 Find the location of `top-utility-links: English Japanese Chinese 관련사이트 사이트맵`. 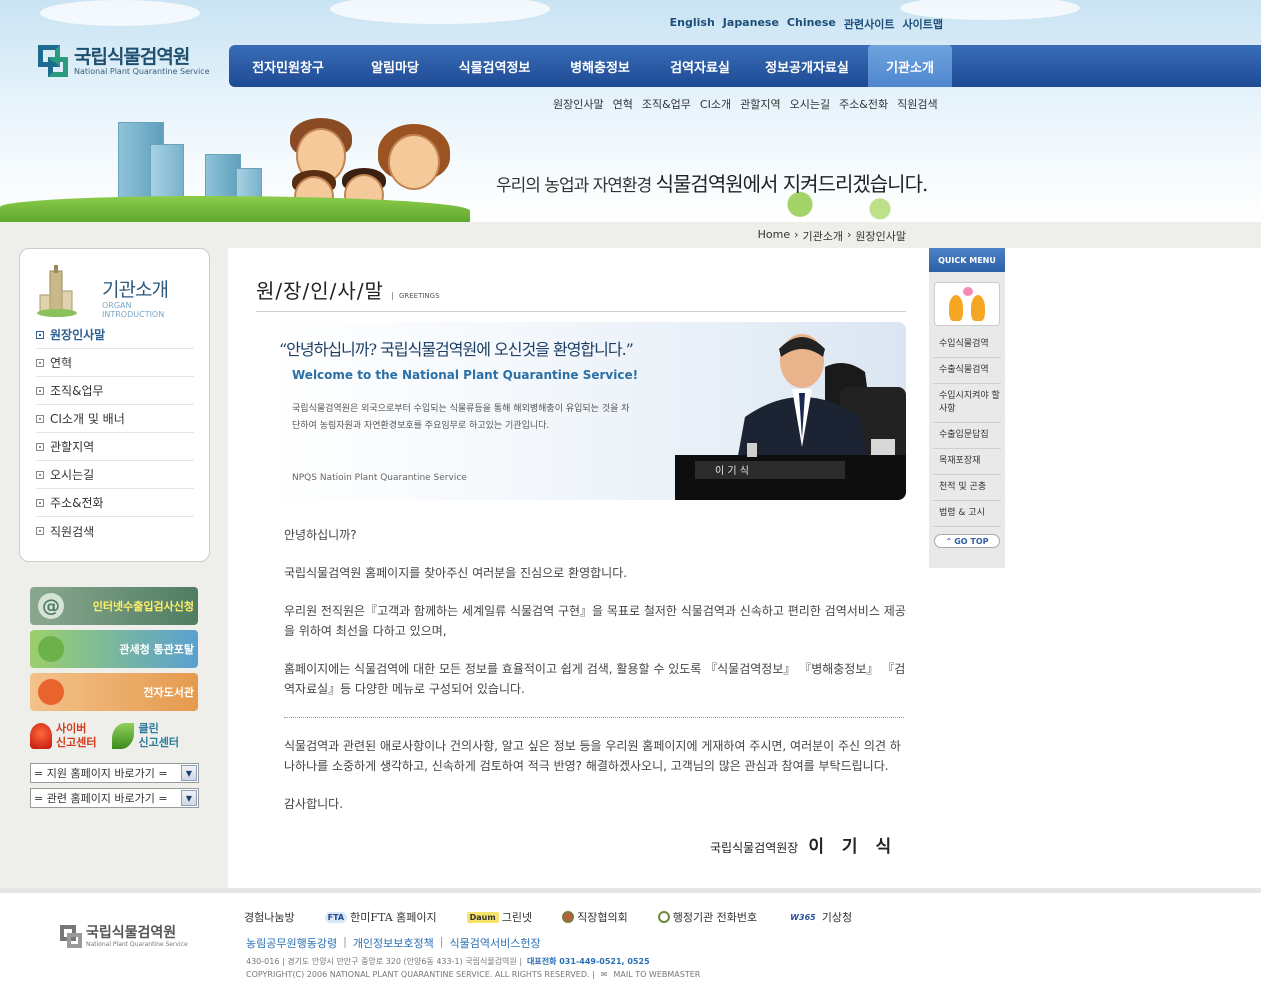

top-utility-links: English Japanese Chinese 관련사이트 사이트맵 is located at coordinates (806, 24).